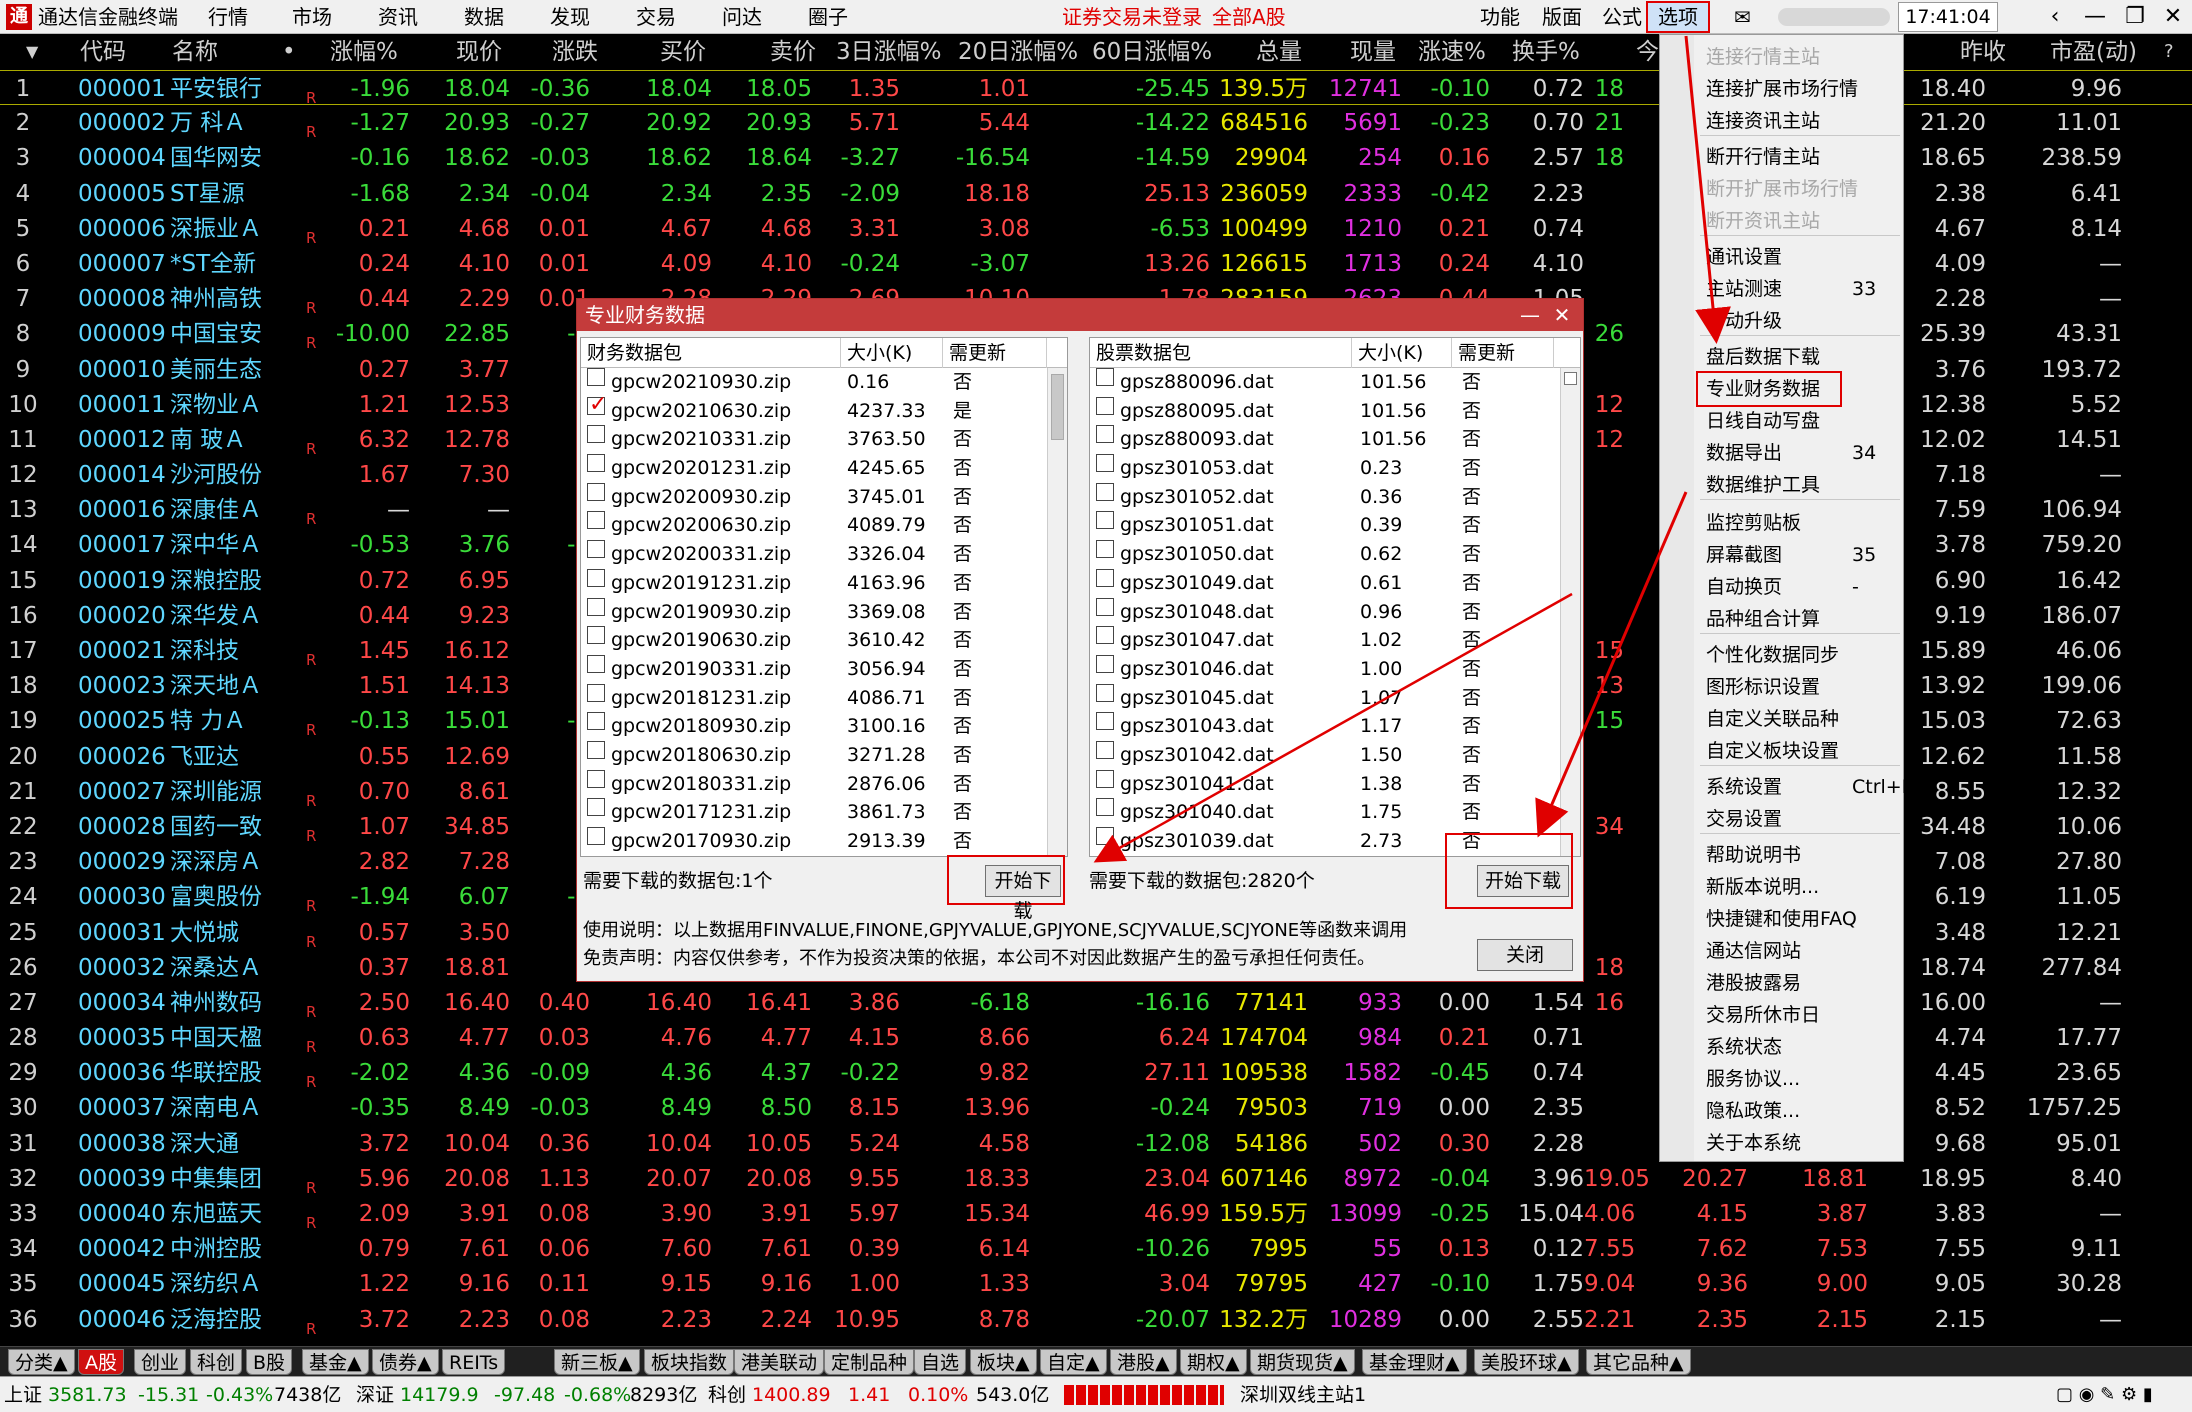 Image resolution: width=2192 pixels, height=1412 pixels. What do you see at coordinates (216, 1362) in the screenshot?
I see `market-tab: 科创` at bounding box center [216, 1362].